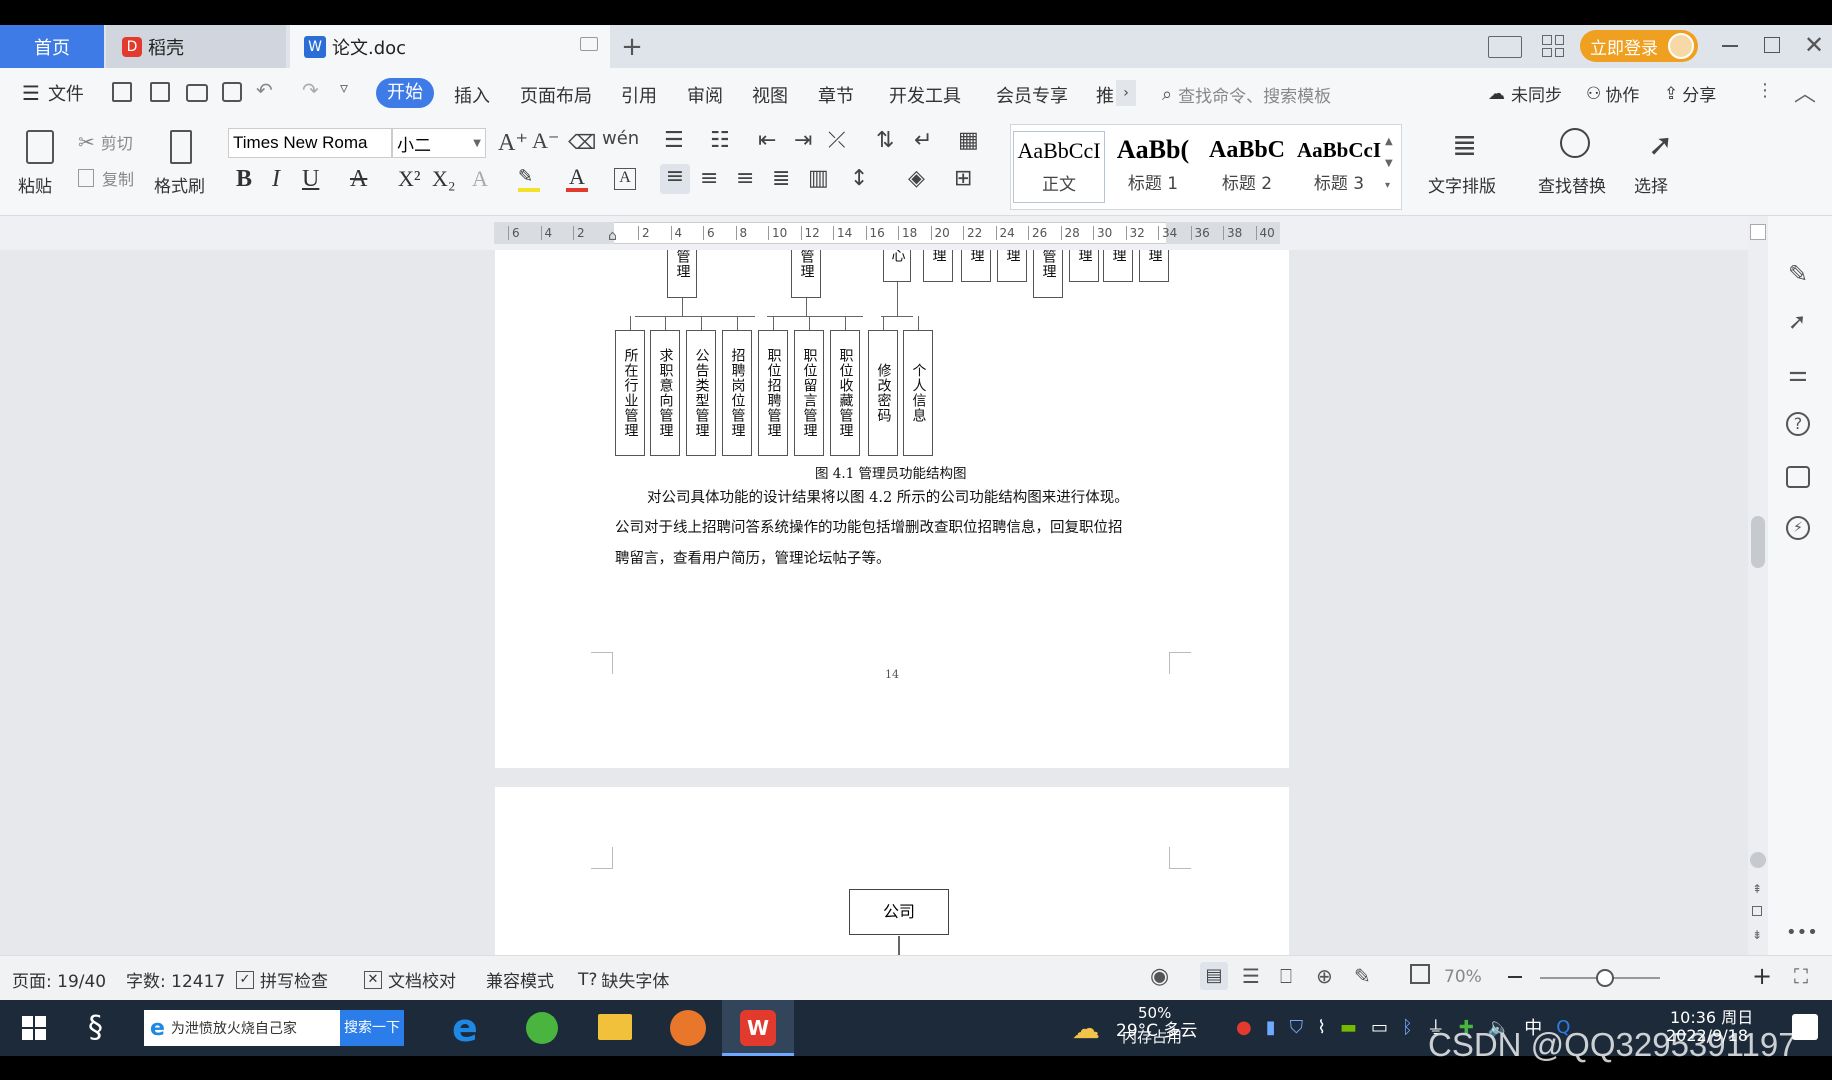 Image resolution: width=1832 pixels, height=1080 pixels. Describe the element at coordinates (1730, 46) in the screenshot. I see `minimize-button` at that location.